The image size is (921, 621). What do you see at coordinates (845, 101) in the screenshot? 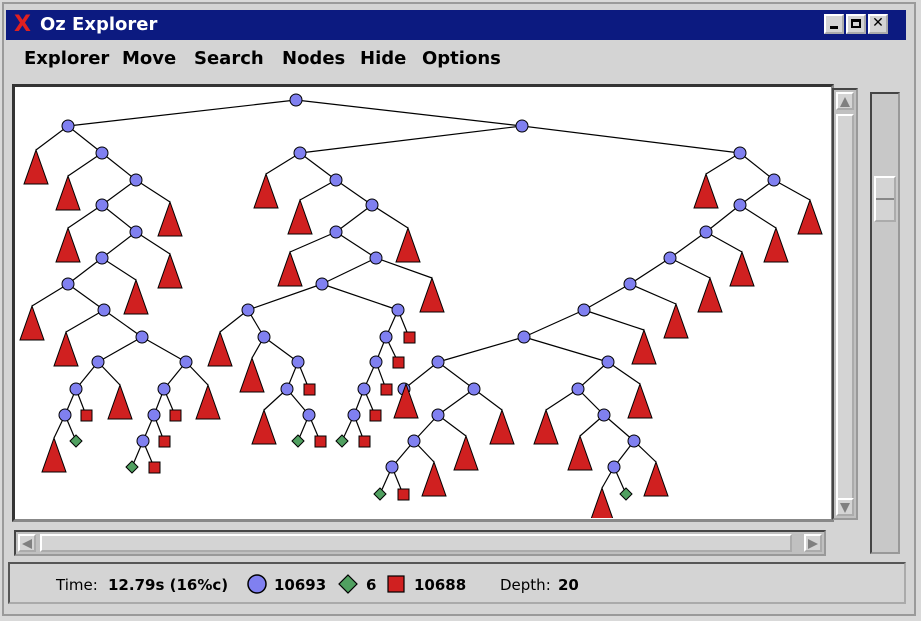
I see `scroll-up-arrow-icon` at bounding box center [845, 101].